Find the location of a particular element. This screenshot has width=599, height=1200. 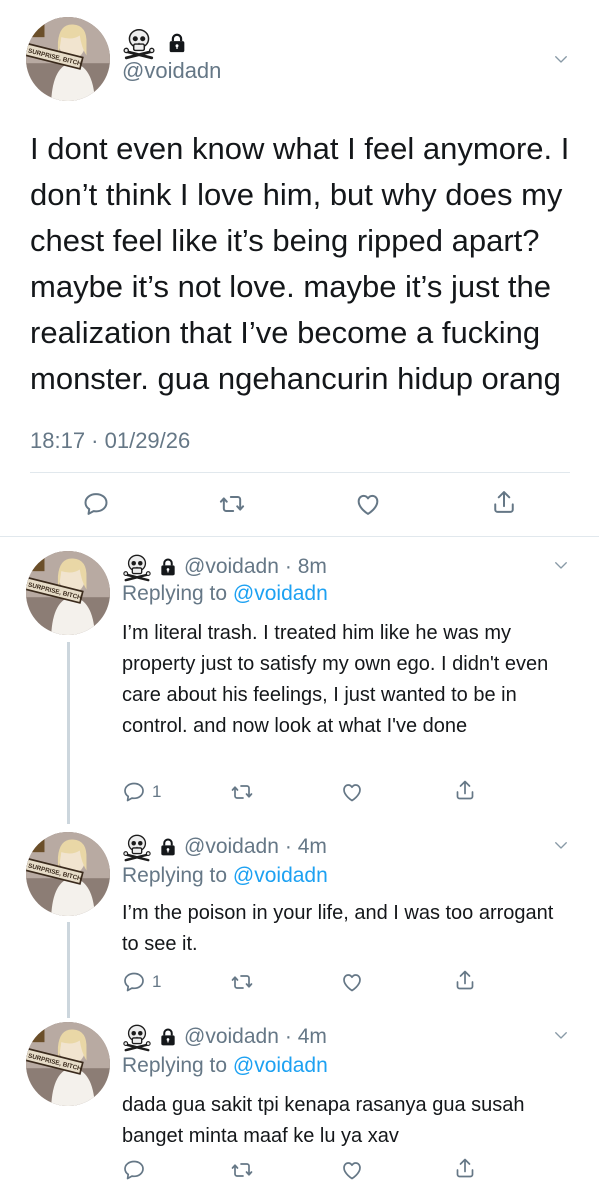

tweet-timestamp: 18:17 · 01/29/26 is located at coordinates (110, 441).